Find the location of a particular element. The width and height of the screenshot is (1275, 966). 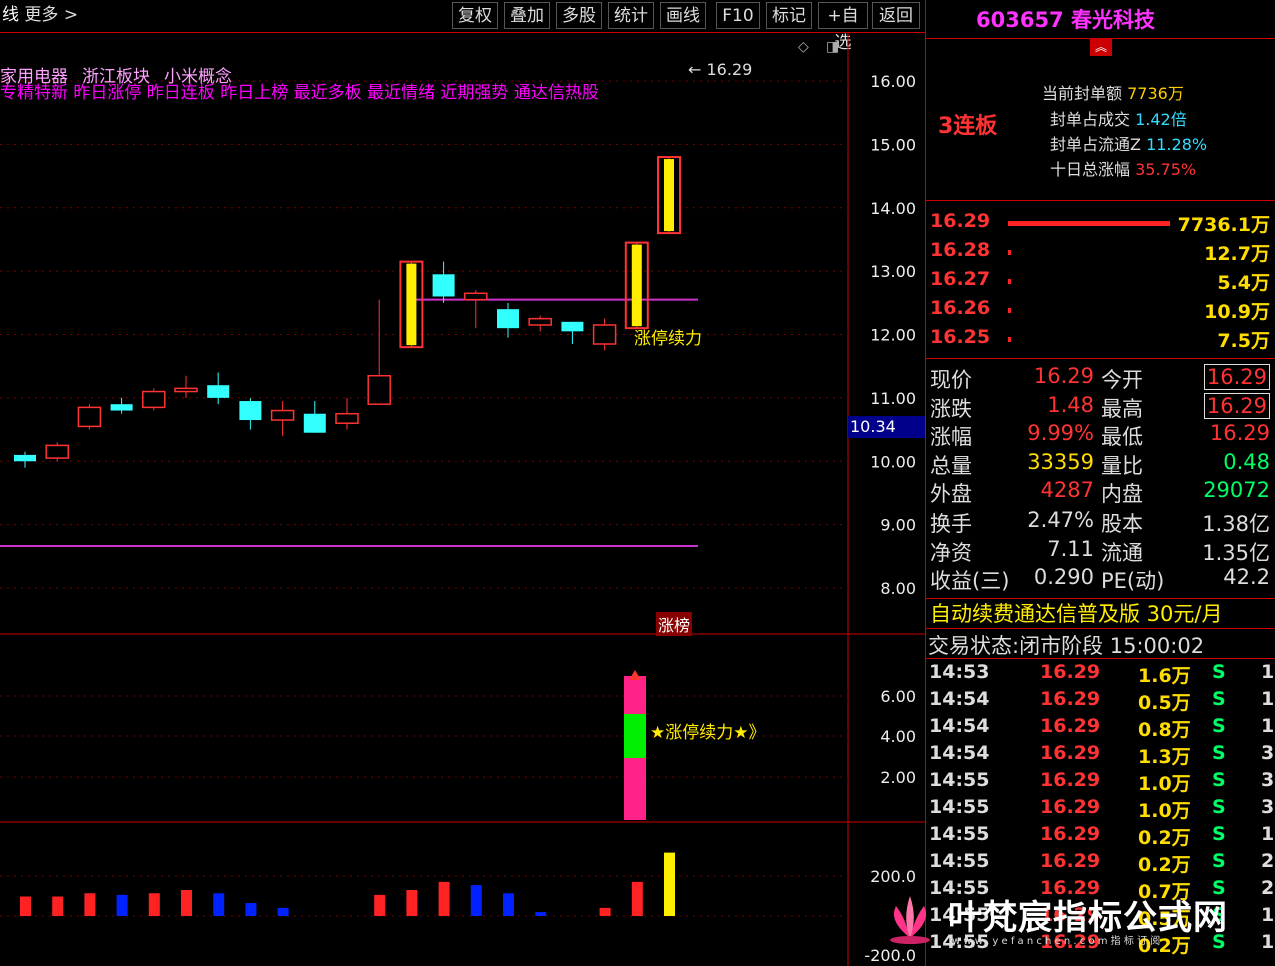

quote-label: 最高 is located at coordinates (1122, 408).